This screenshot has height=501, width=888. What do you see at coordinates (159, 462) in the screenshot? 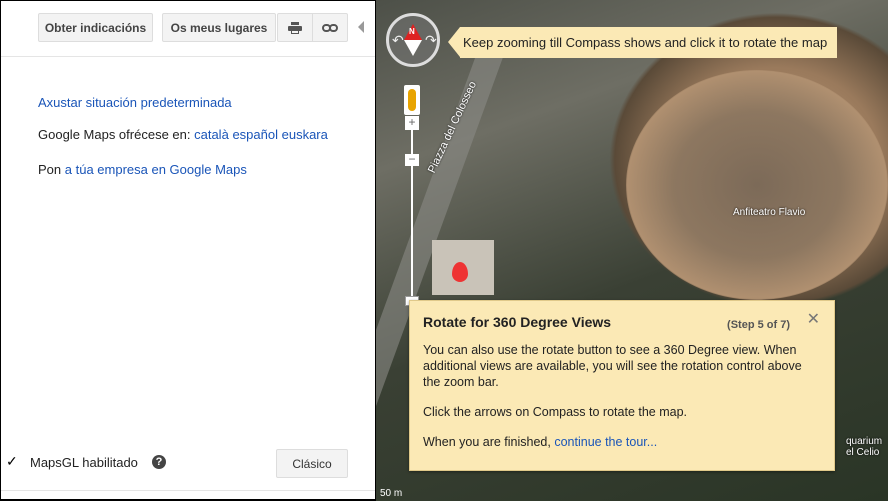
I see `help-icon: ?` at bounding box center [159, 462].